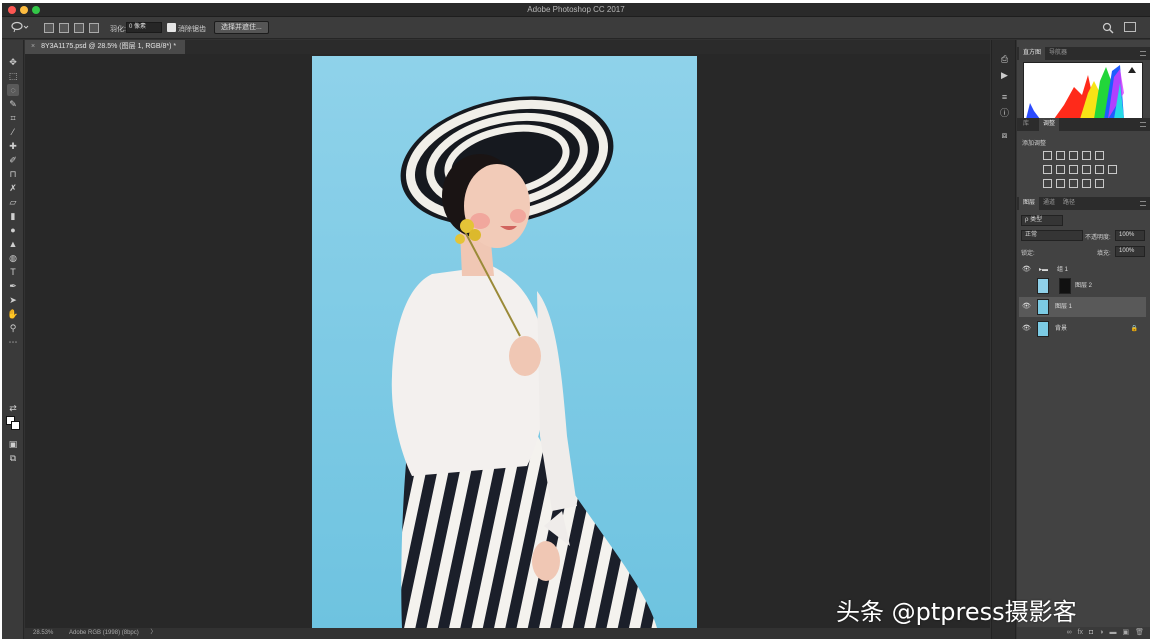 The height and width of the screenshot is (644, 1154). Describe the element at coordinates (13, 118) in the screenshot. I see `crop-tool-icon: ⌗` at that location.